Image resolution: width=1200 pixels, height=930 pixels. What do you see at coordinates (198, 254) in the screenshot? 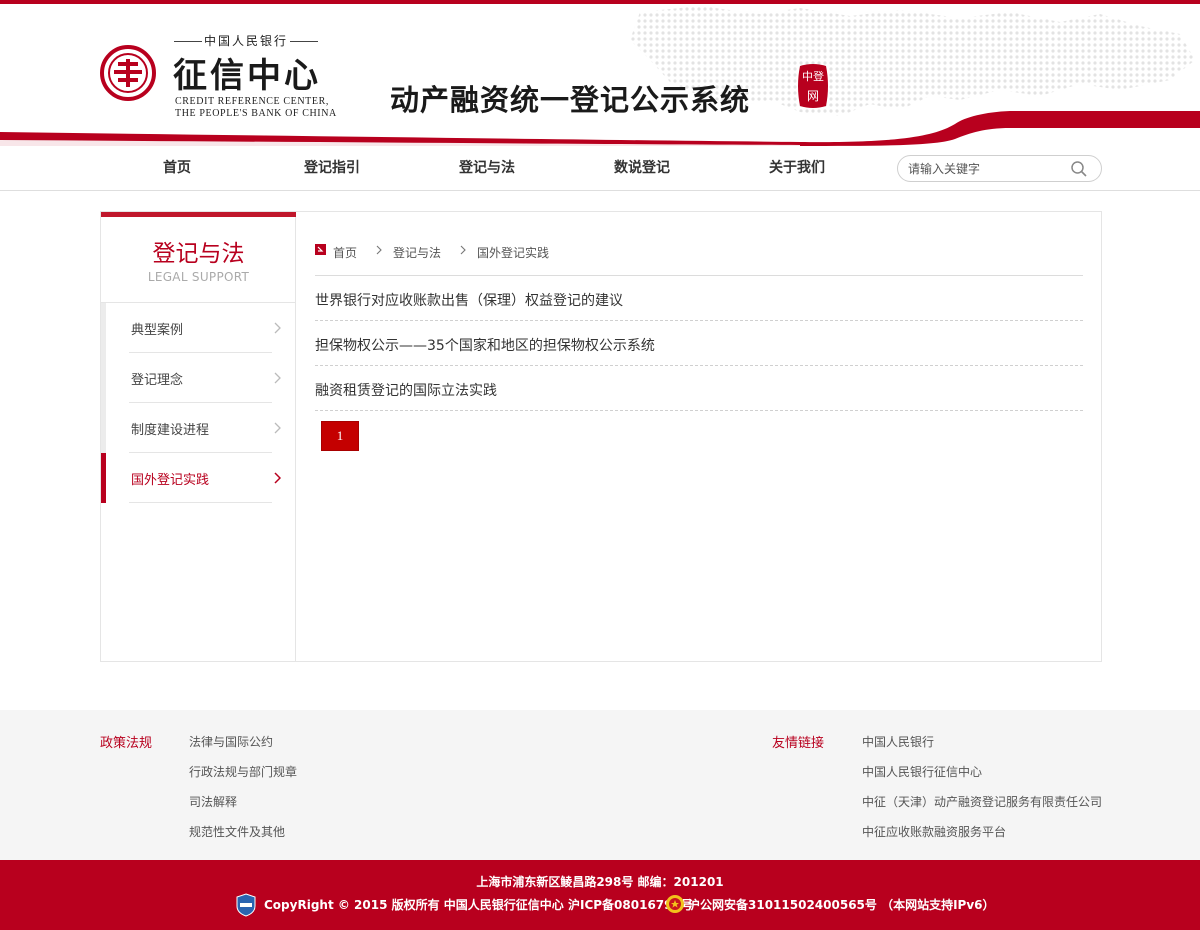
I see `sidebar-title: 登记与法` at bounding box center [198, 254].